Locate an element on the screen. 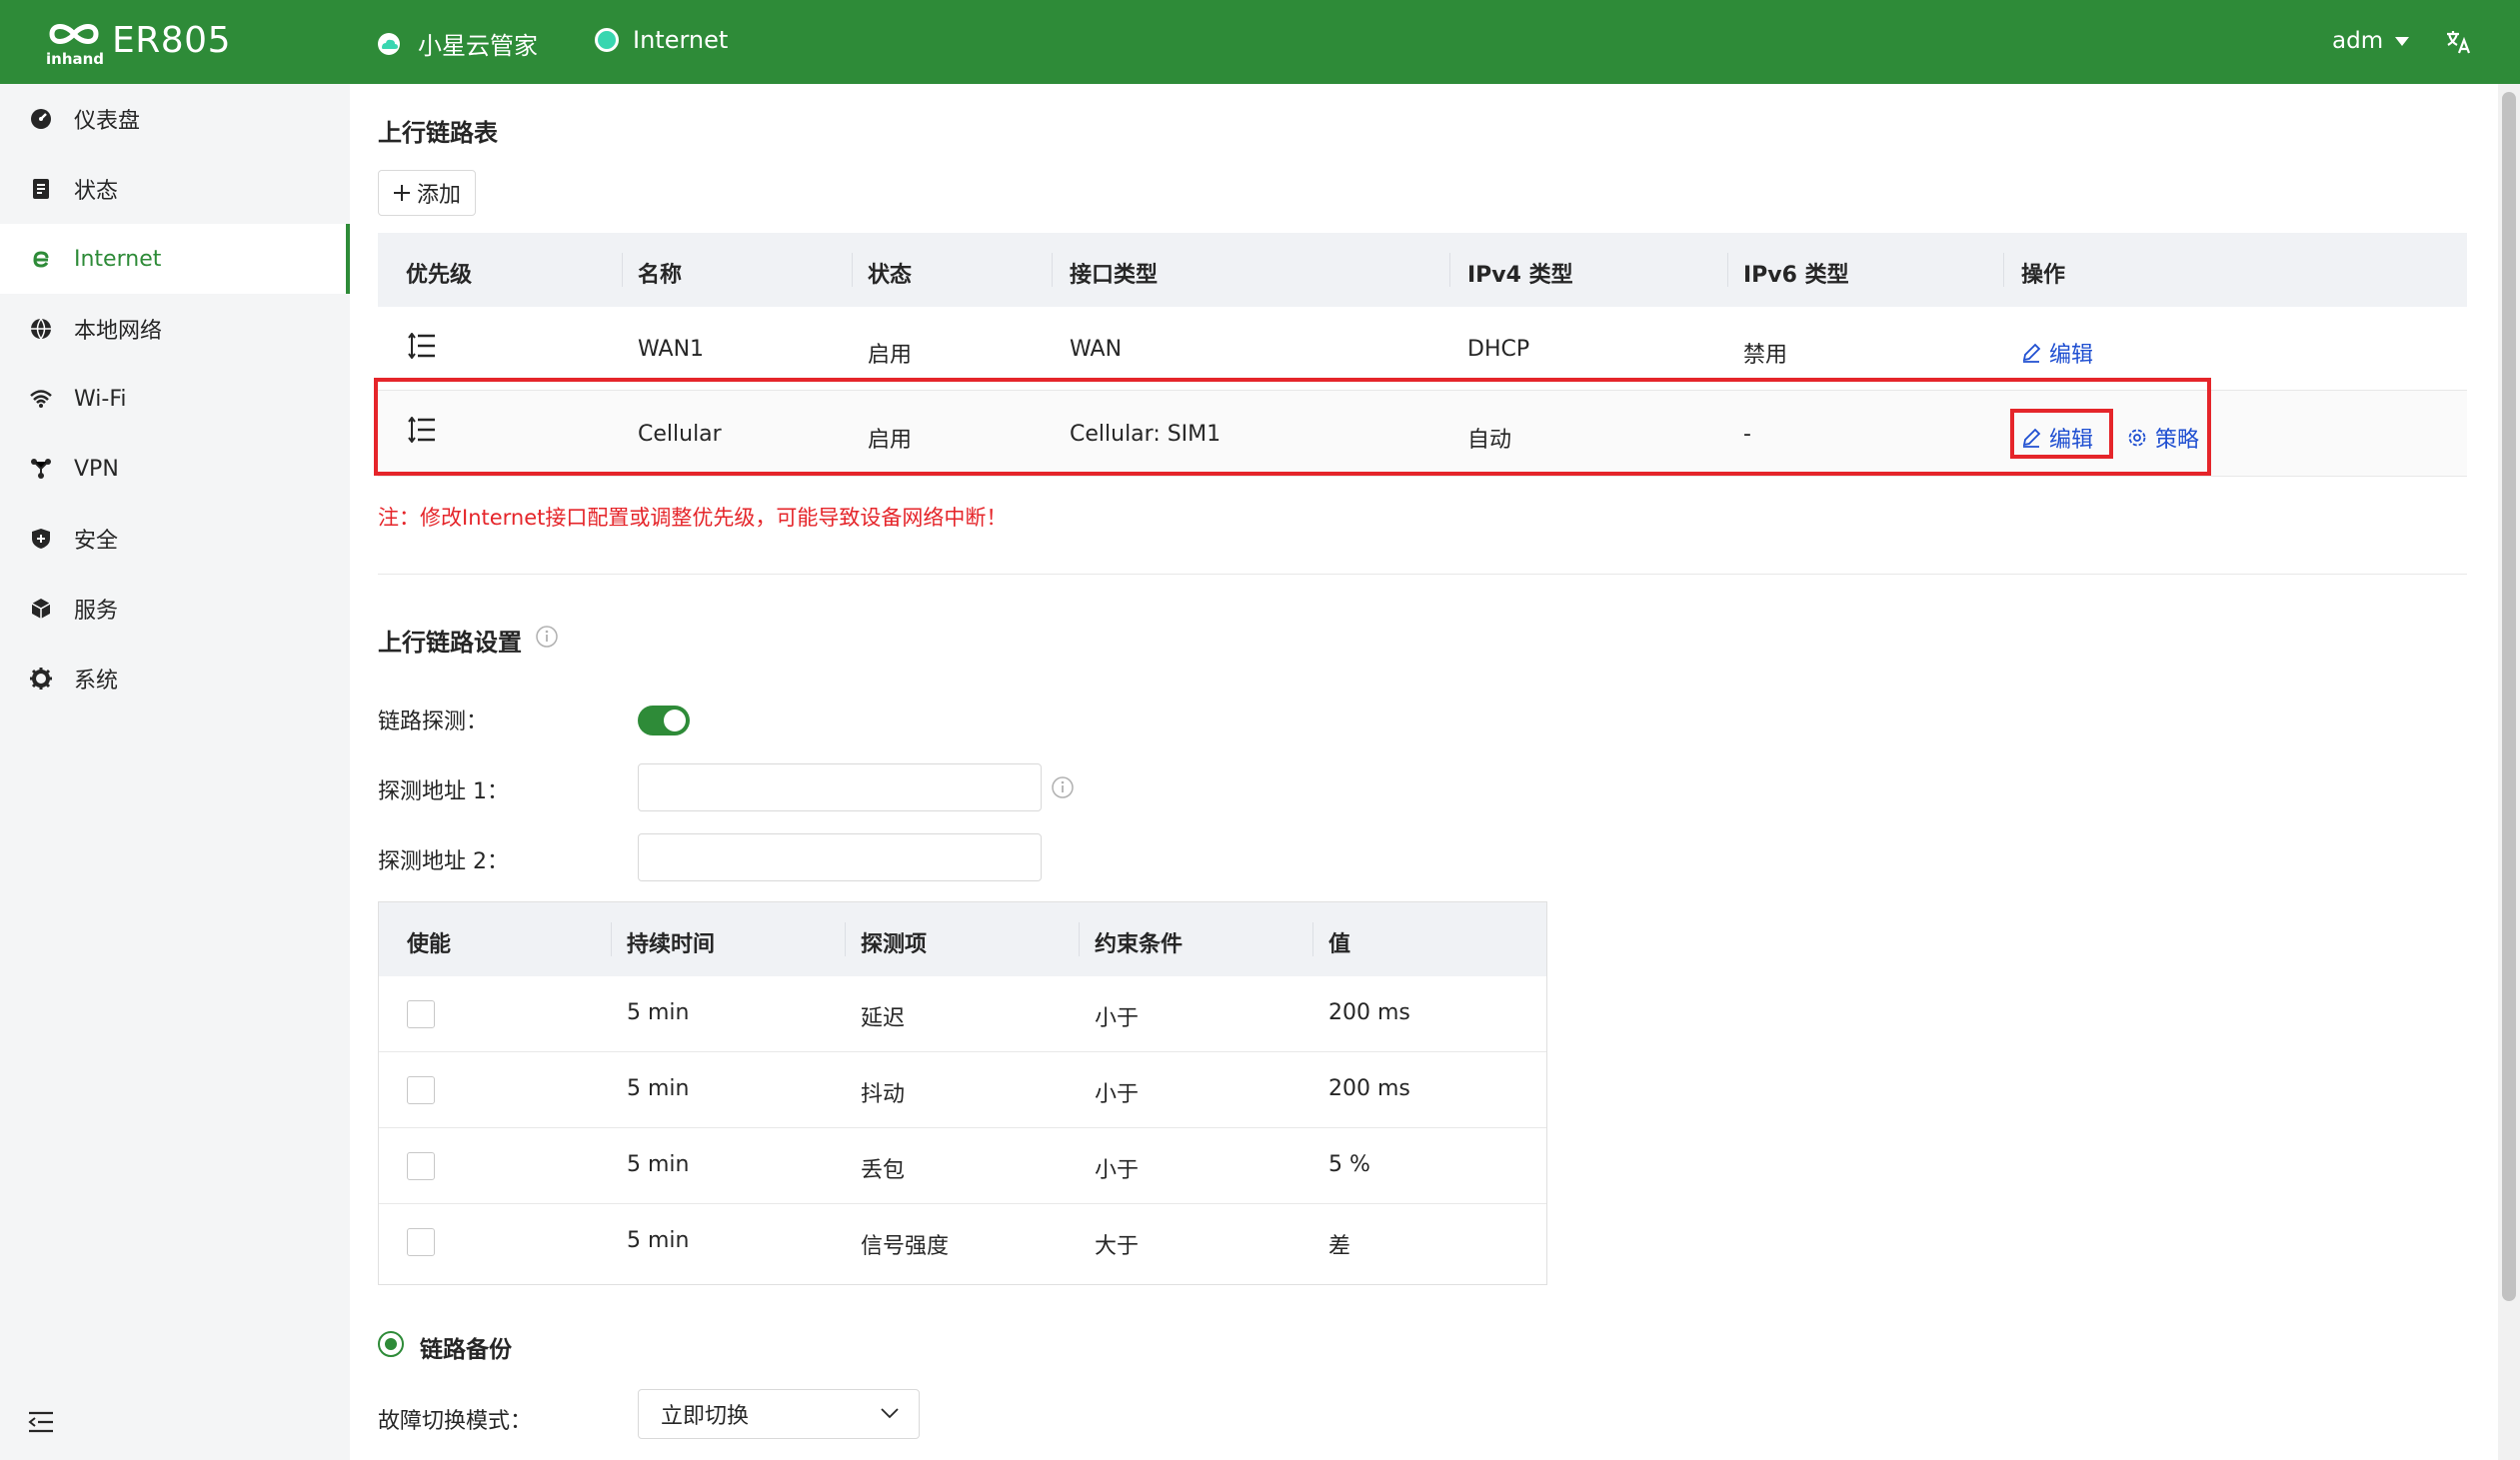 The height and width of the screenshot is (1460, 2520). toggle-knob is located at coordinates (675, 720).